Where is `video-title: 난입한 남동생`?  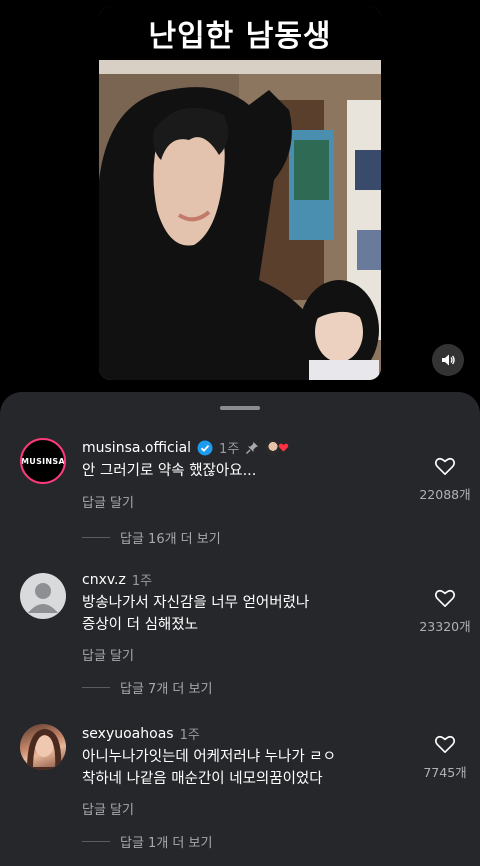 video-title: 난입한 남동생 is located at coordinates (240, 33).